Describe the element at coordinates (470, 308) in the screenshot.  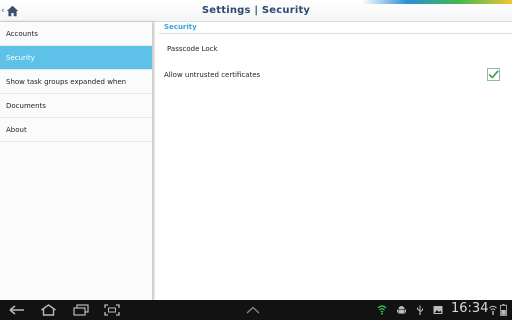
I see `status-clock: 16:34` at that location.